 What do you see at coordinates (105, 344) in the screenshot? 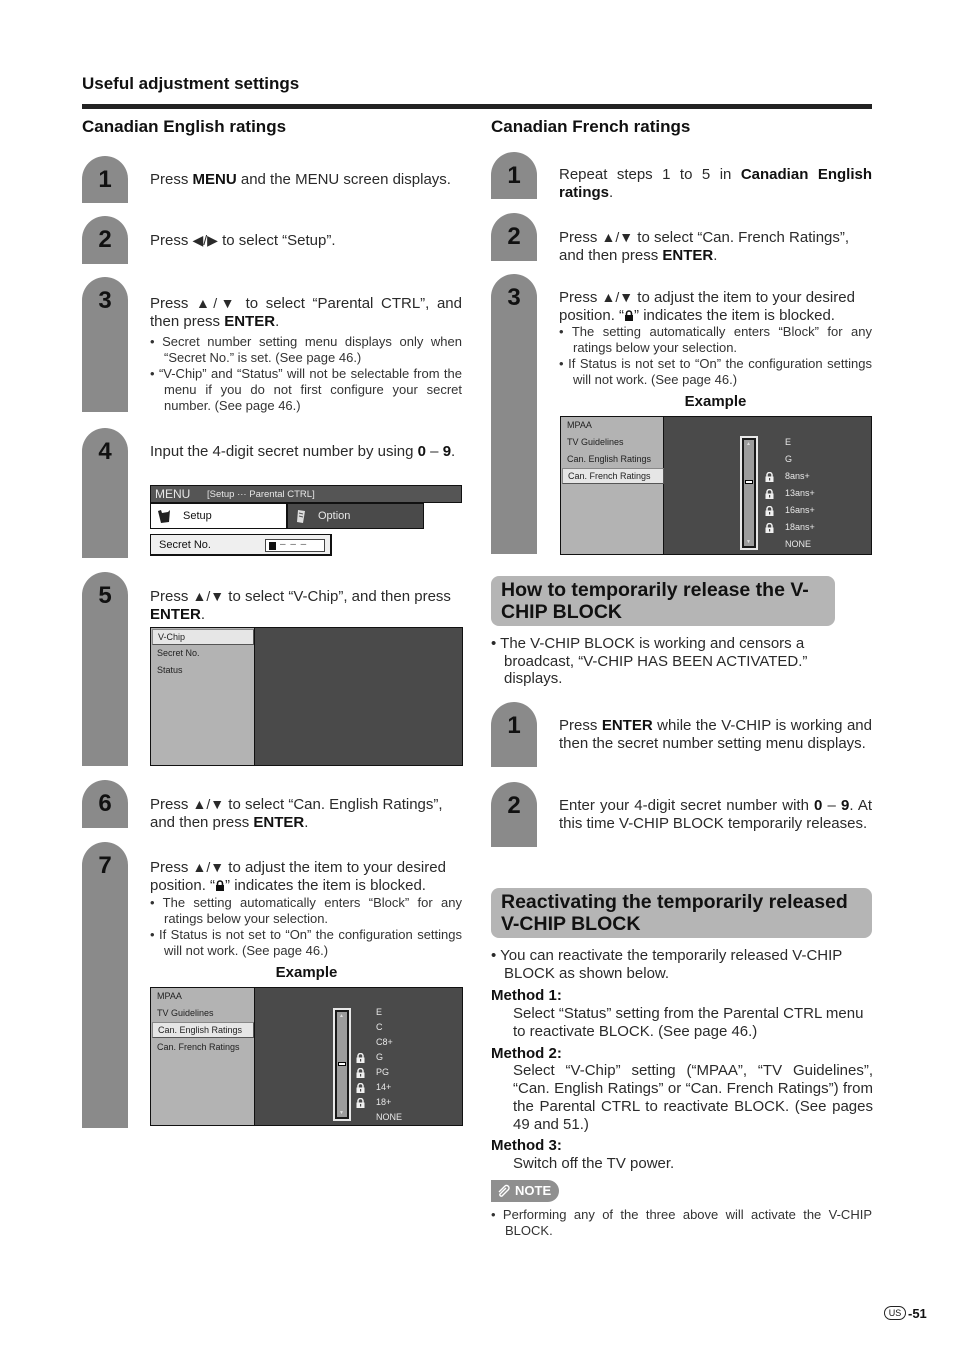
I see `step-tab-3: 3` at bounding box center [105, 344].